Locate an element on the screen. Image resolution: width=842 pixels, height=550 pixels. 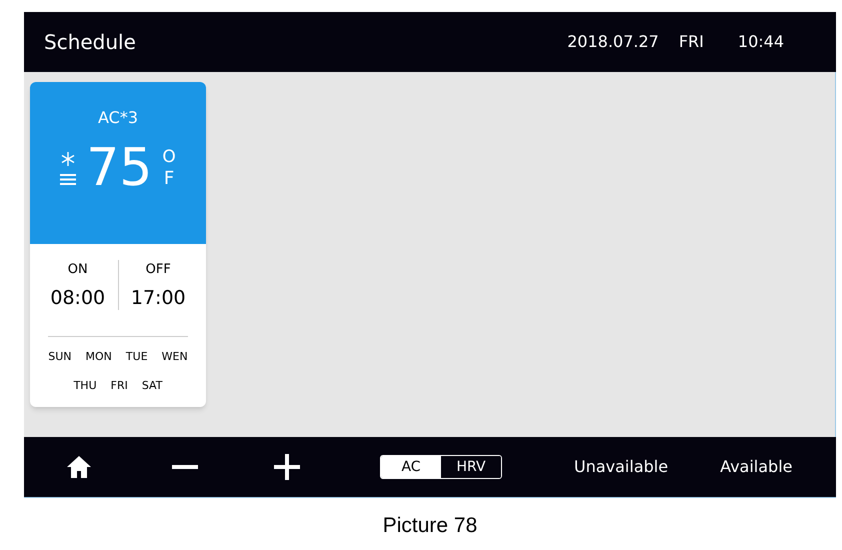
weekday-label: SUN is located at coordinates (60, 357).